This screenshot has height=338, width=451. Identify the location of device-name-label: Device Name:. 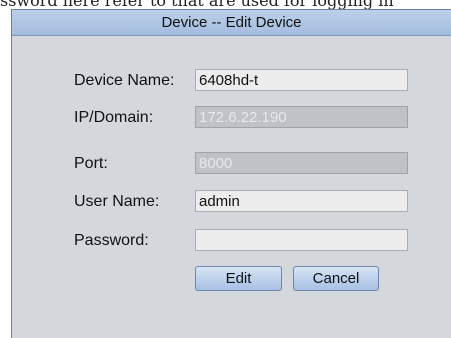
(124, 80).